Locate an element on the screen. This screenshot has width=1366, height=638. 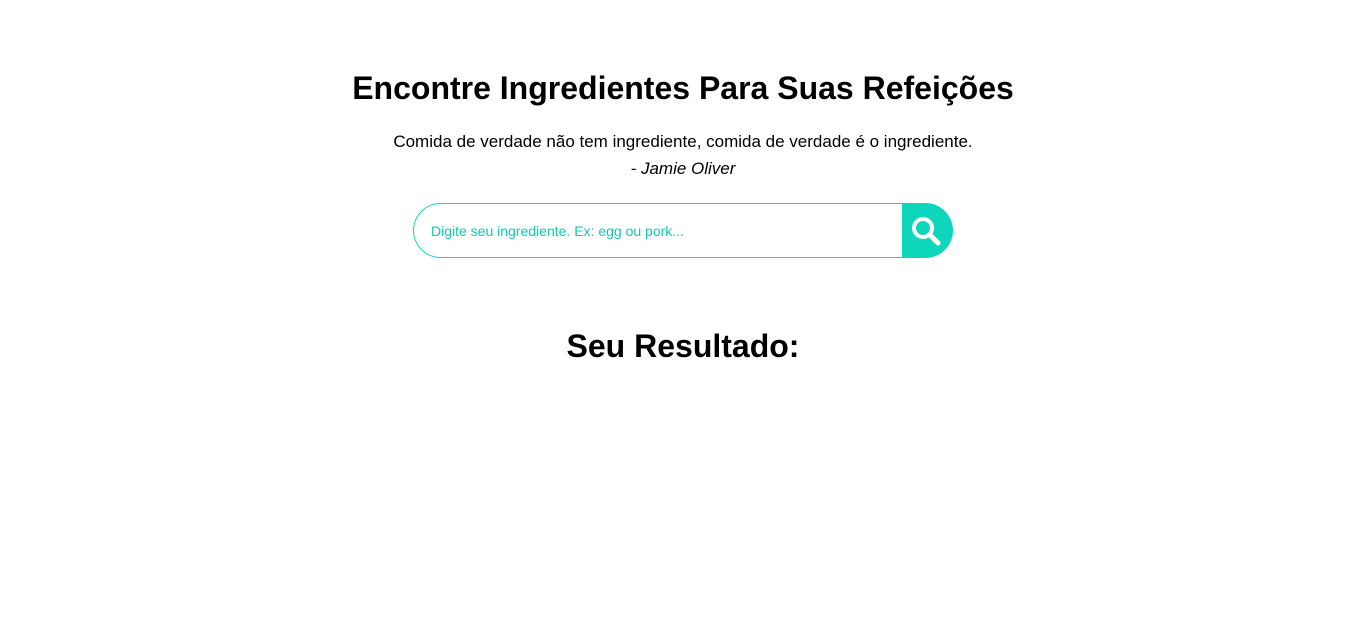
search-button is located at coordinates (927, 230).